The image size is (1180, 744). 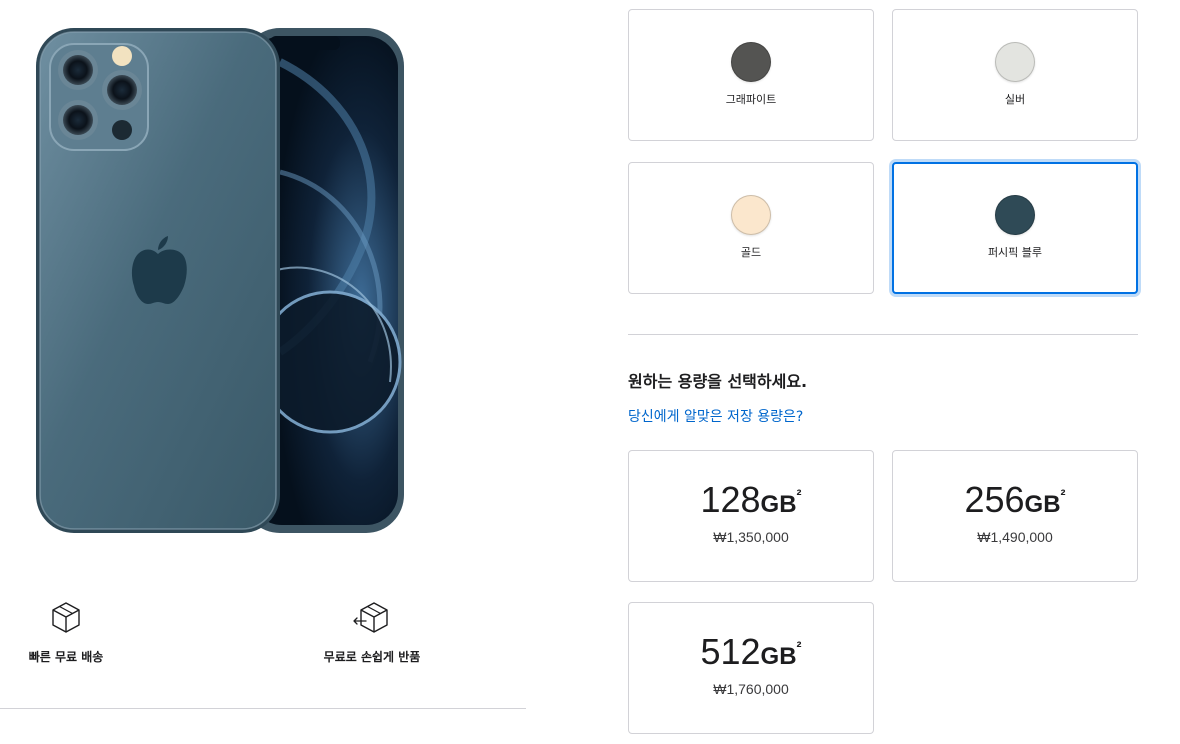 What do you see at coordinates (718, 381) in the screenshot?
I see `storage-heading: 원하는 용량을 선택하세요.` at bounding box center [718, 381].